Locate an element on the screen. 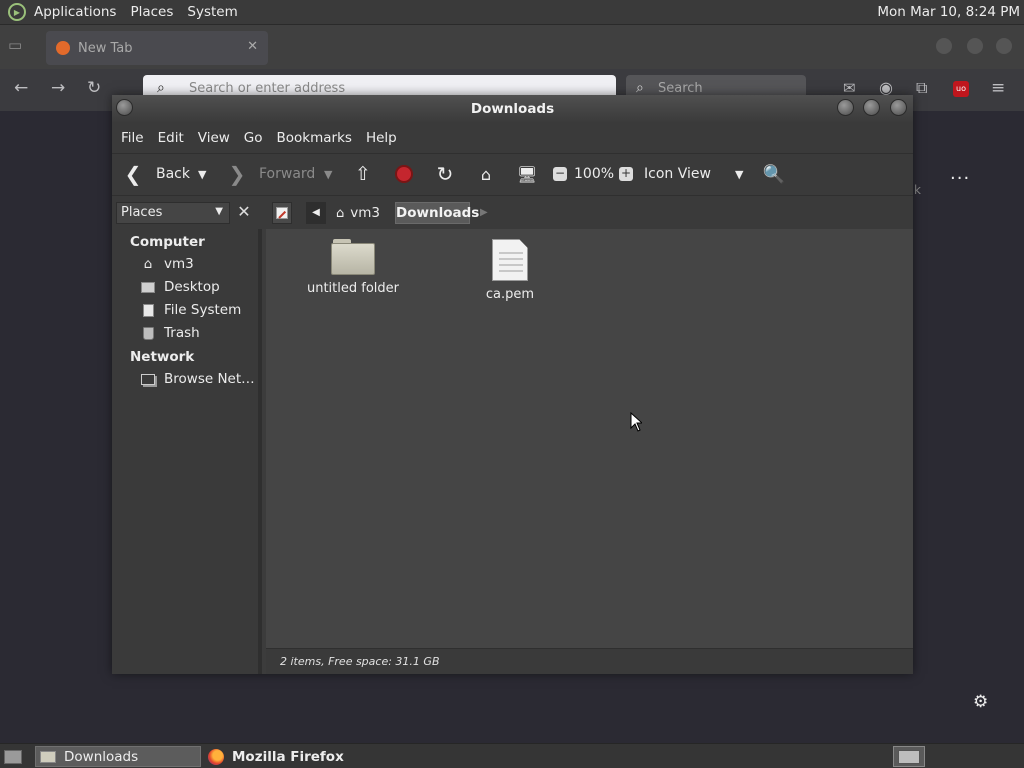 The image size is (1024, 768). taskbar: Downloads Mozilla Firefox is located at coordinates (512, 755).